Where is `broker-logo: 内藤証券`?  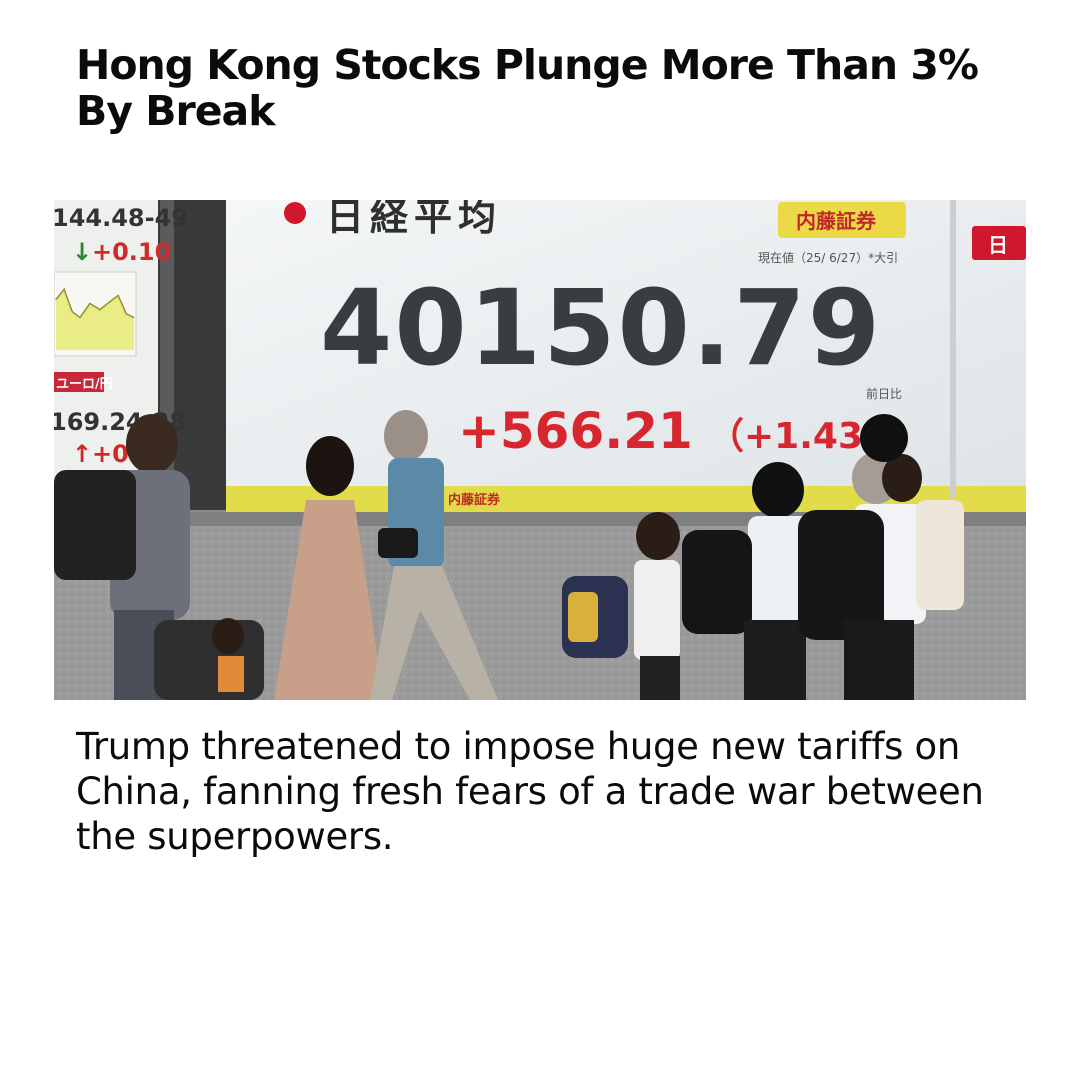 broker-logo: 内藤証券 is located at coordinates (836, 221).